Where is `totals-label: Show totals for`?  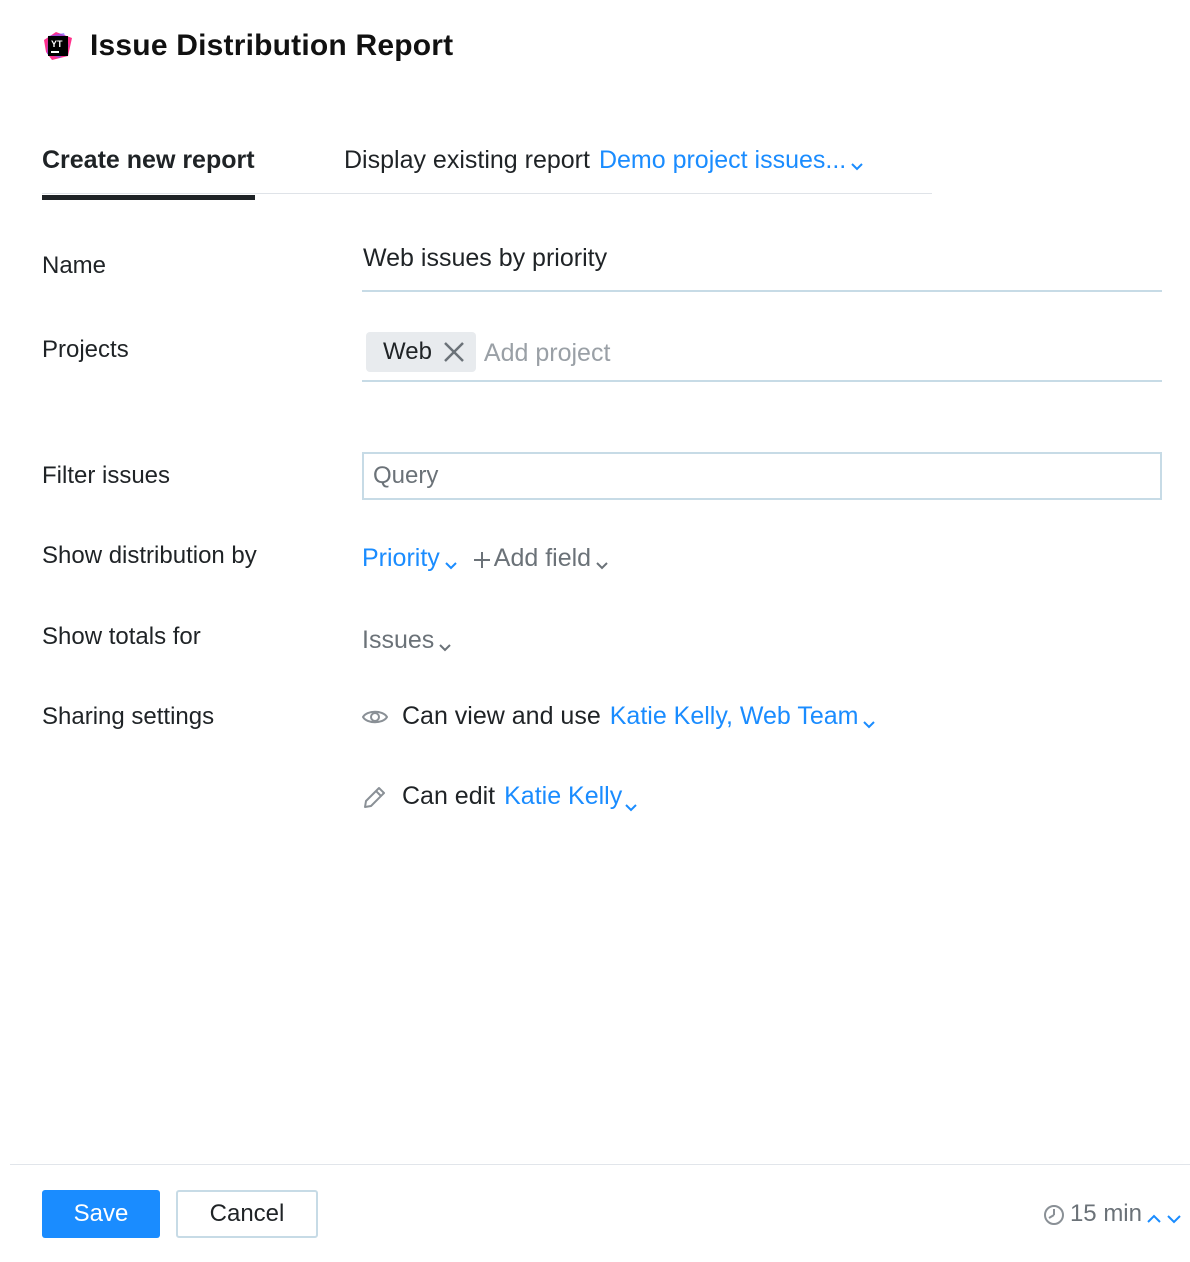 totals-label: Show totals for is located at coordinates (121, 636).